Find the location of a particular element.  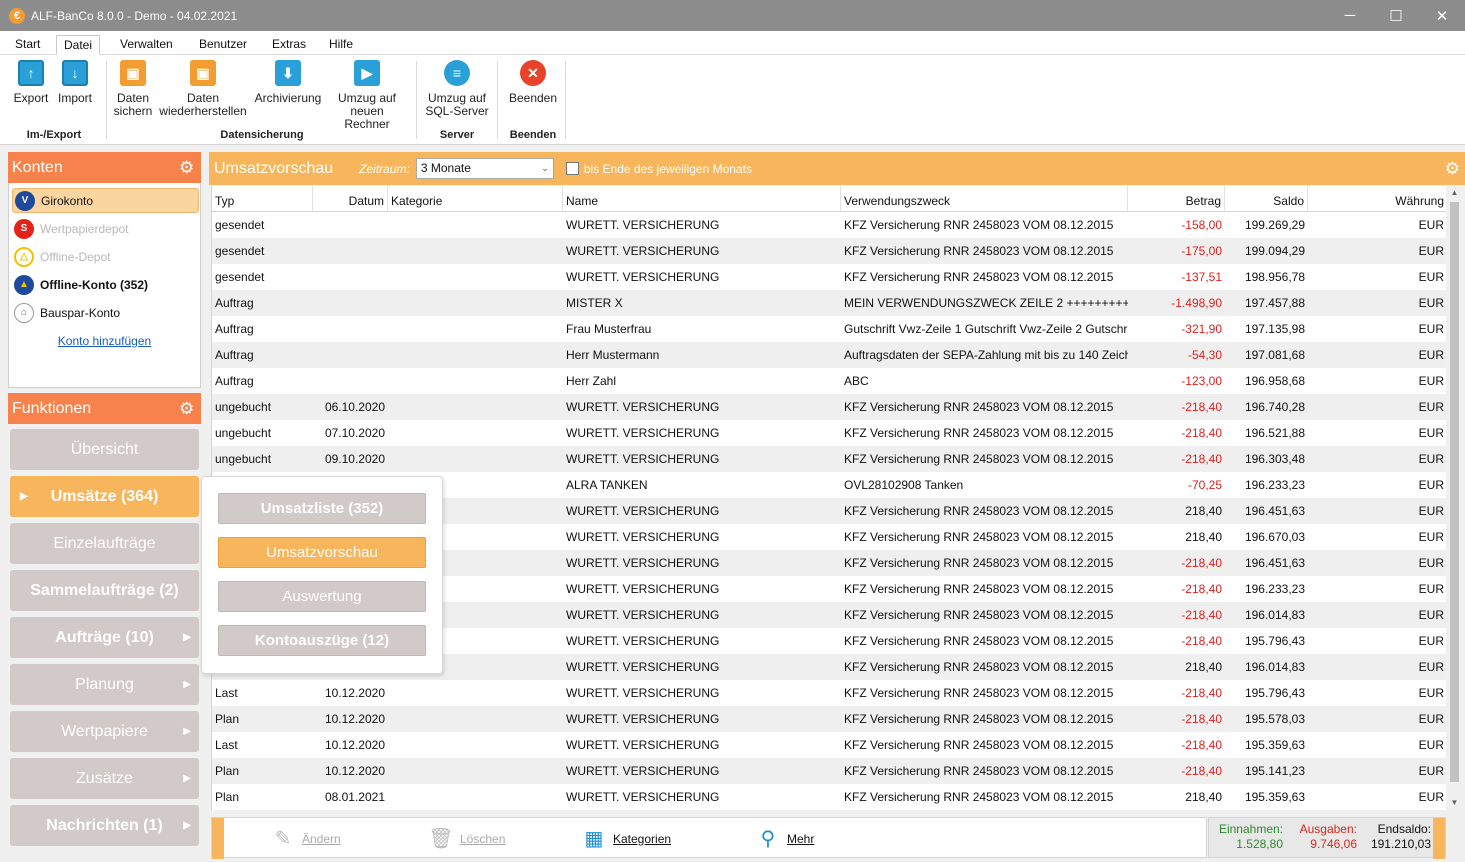

minimize-button: ─ is located at coordinates (1350, 15).